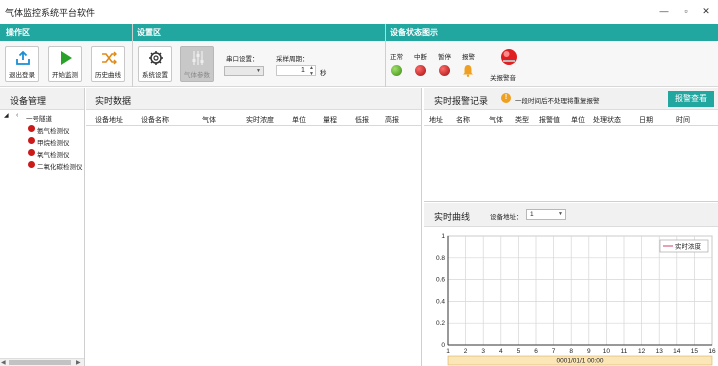 The height and width of the screenshot is (366, 718). Describe the element at coordinates (466, 351) in the screenshot. I see `x-tick-label: 2` at that location.